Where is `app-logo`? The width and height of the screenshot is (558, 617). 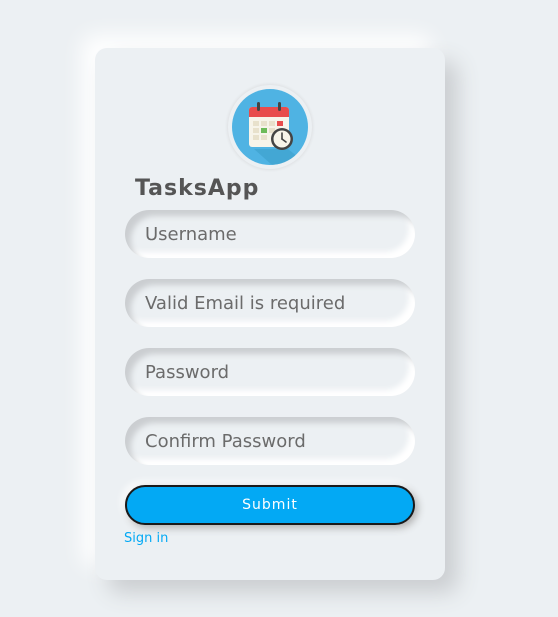
app-logo is located at coordinates (270, 127).